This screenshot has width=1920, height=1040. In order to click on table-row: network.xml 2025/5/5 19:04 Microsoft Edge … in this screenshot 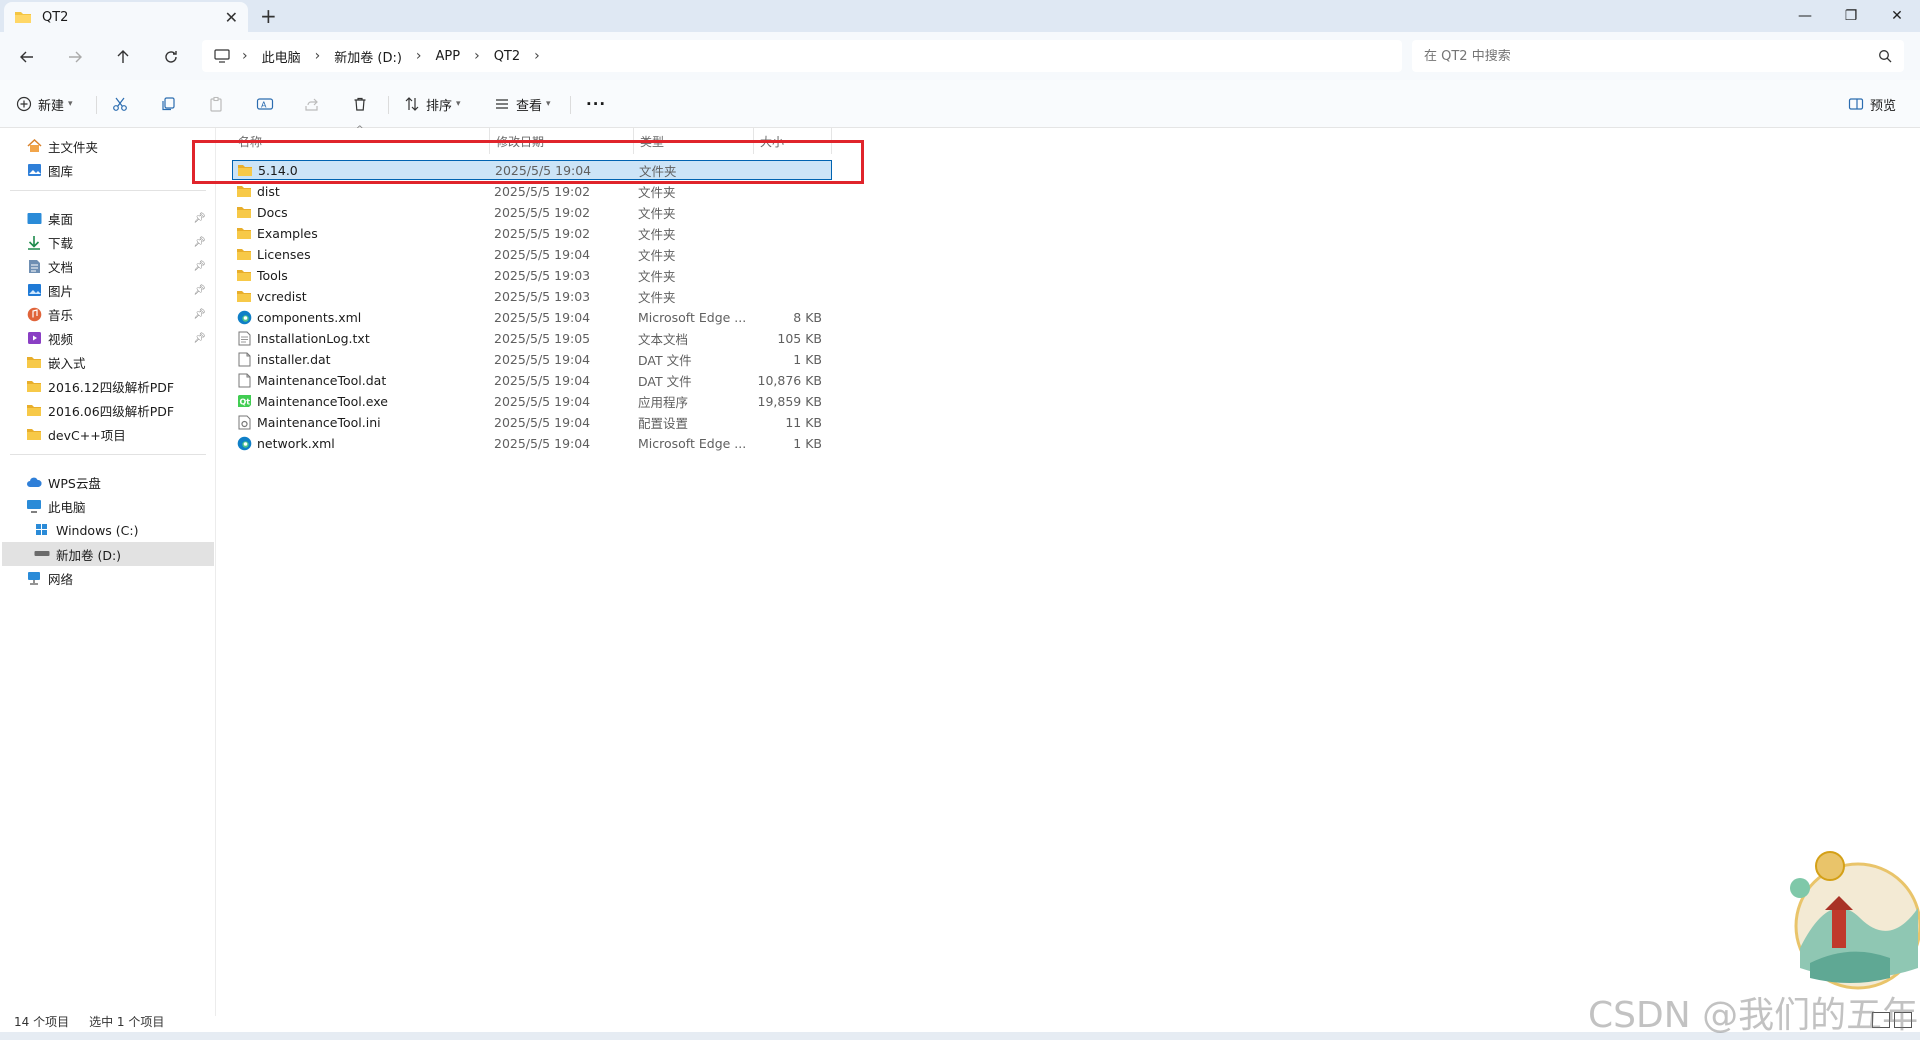, I will do `click(532, 443)`.